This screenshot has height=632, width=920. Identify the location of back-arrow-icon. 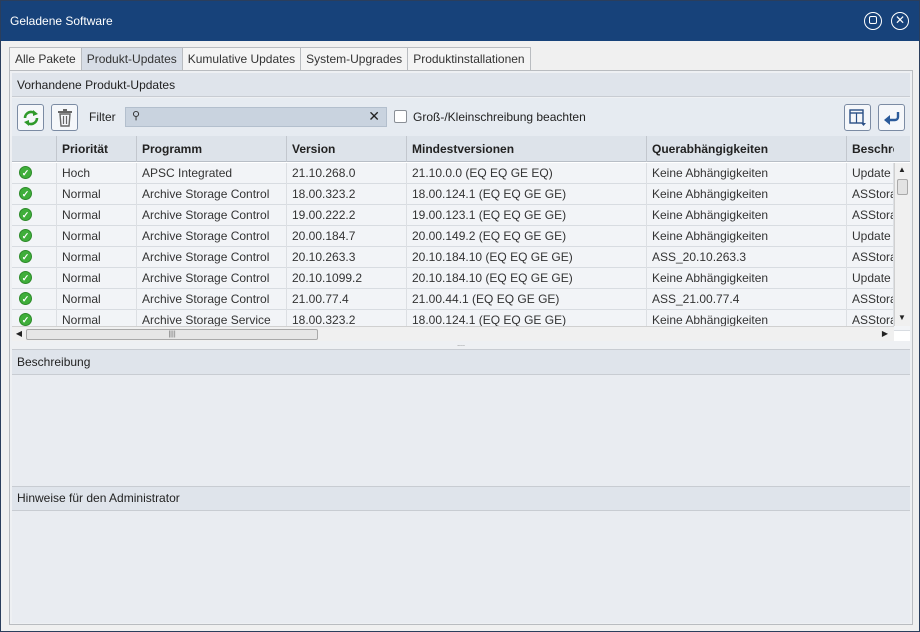
(891, 118).